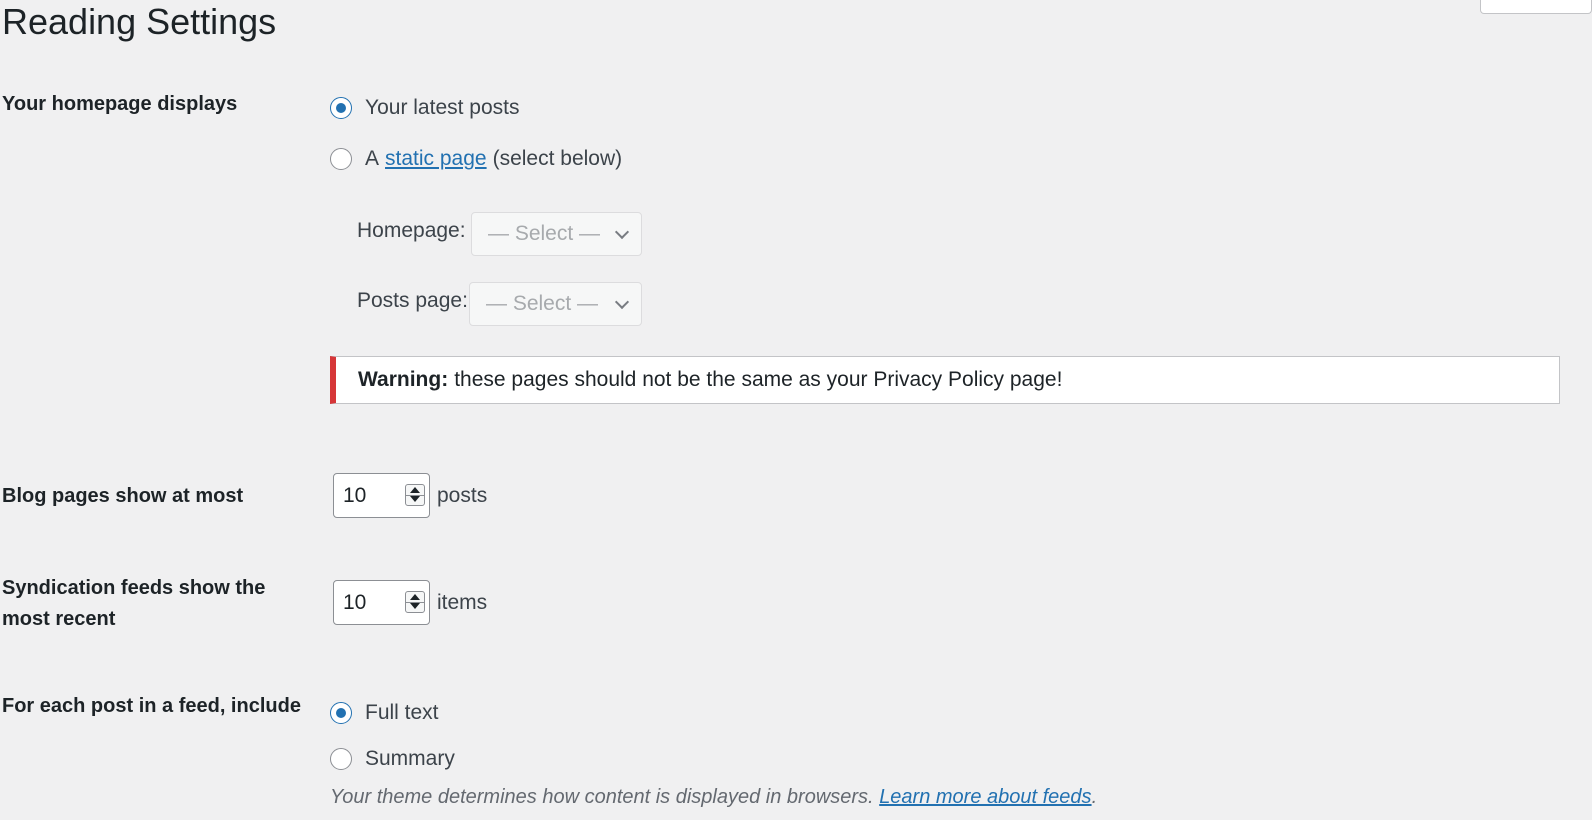  Describe the element at coordinates (557, 158) in the screenshot. I see `radio-static-suffix: (select below)` at that location.